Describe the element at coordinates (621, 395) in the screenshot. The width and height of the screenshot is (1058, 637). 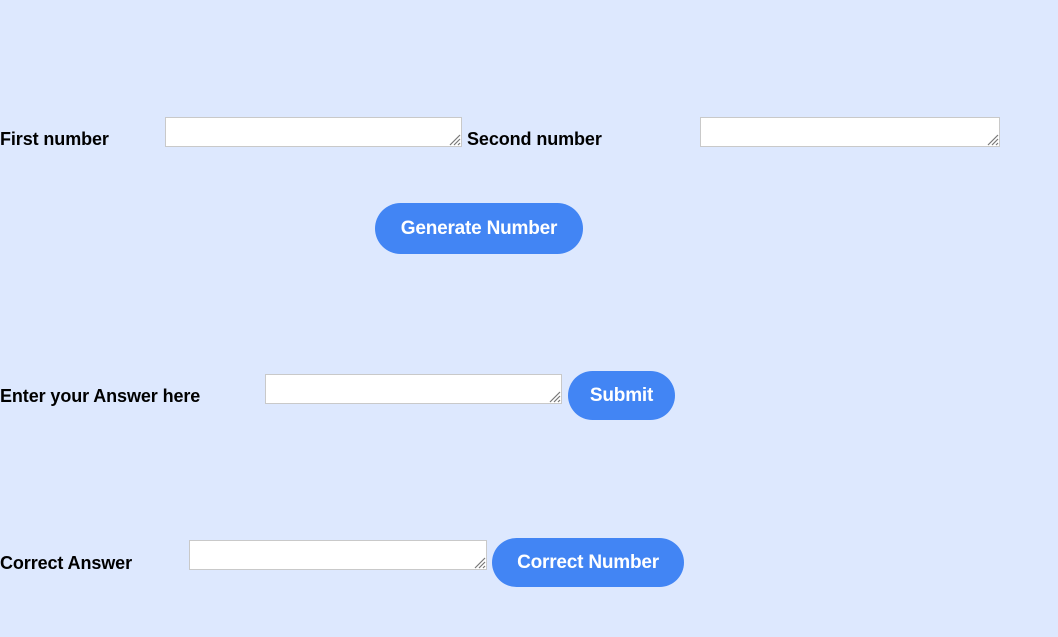
I see `submit-button: Submit` at that location.